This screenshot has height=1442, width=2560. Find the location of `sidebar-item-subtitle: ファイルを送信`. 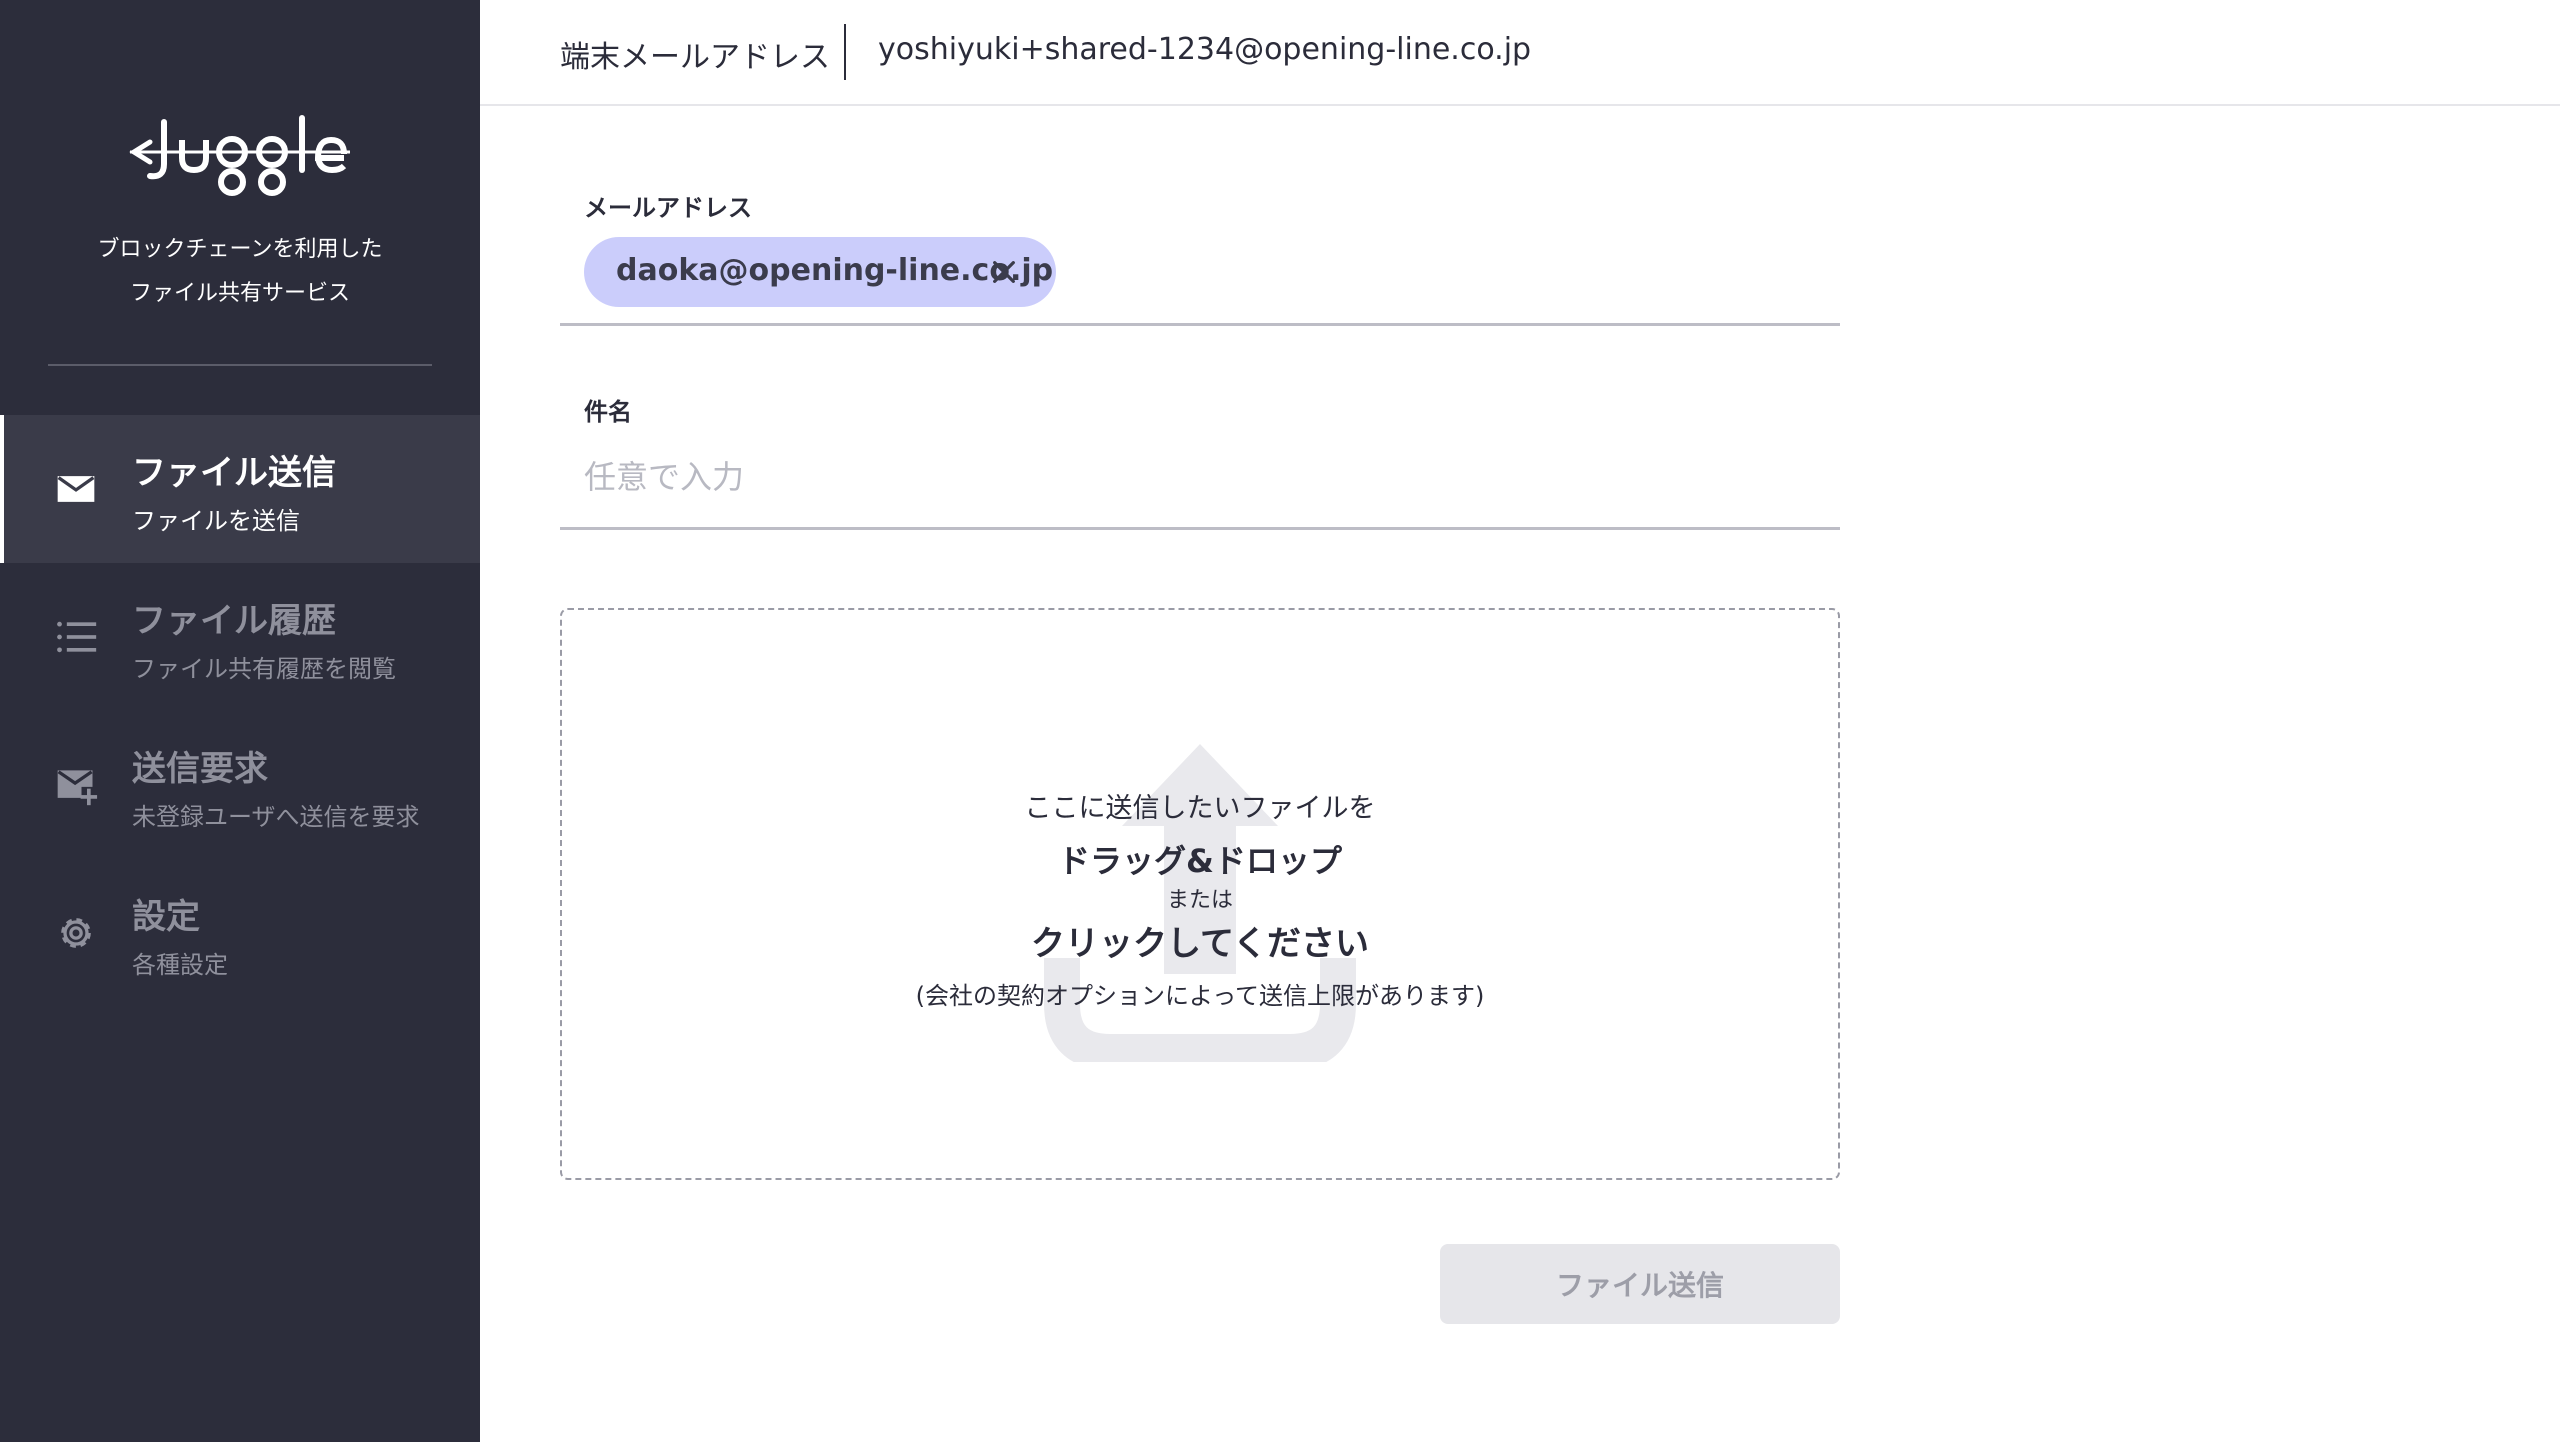

sidebar-item-subtitle: ファイルを送信 is located at coordinates (216, 521).